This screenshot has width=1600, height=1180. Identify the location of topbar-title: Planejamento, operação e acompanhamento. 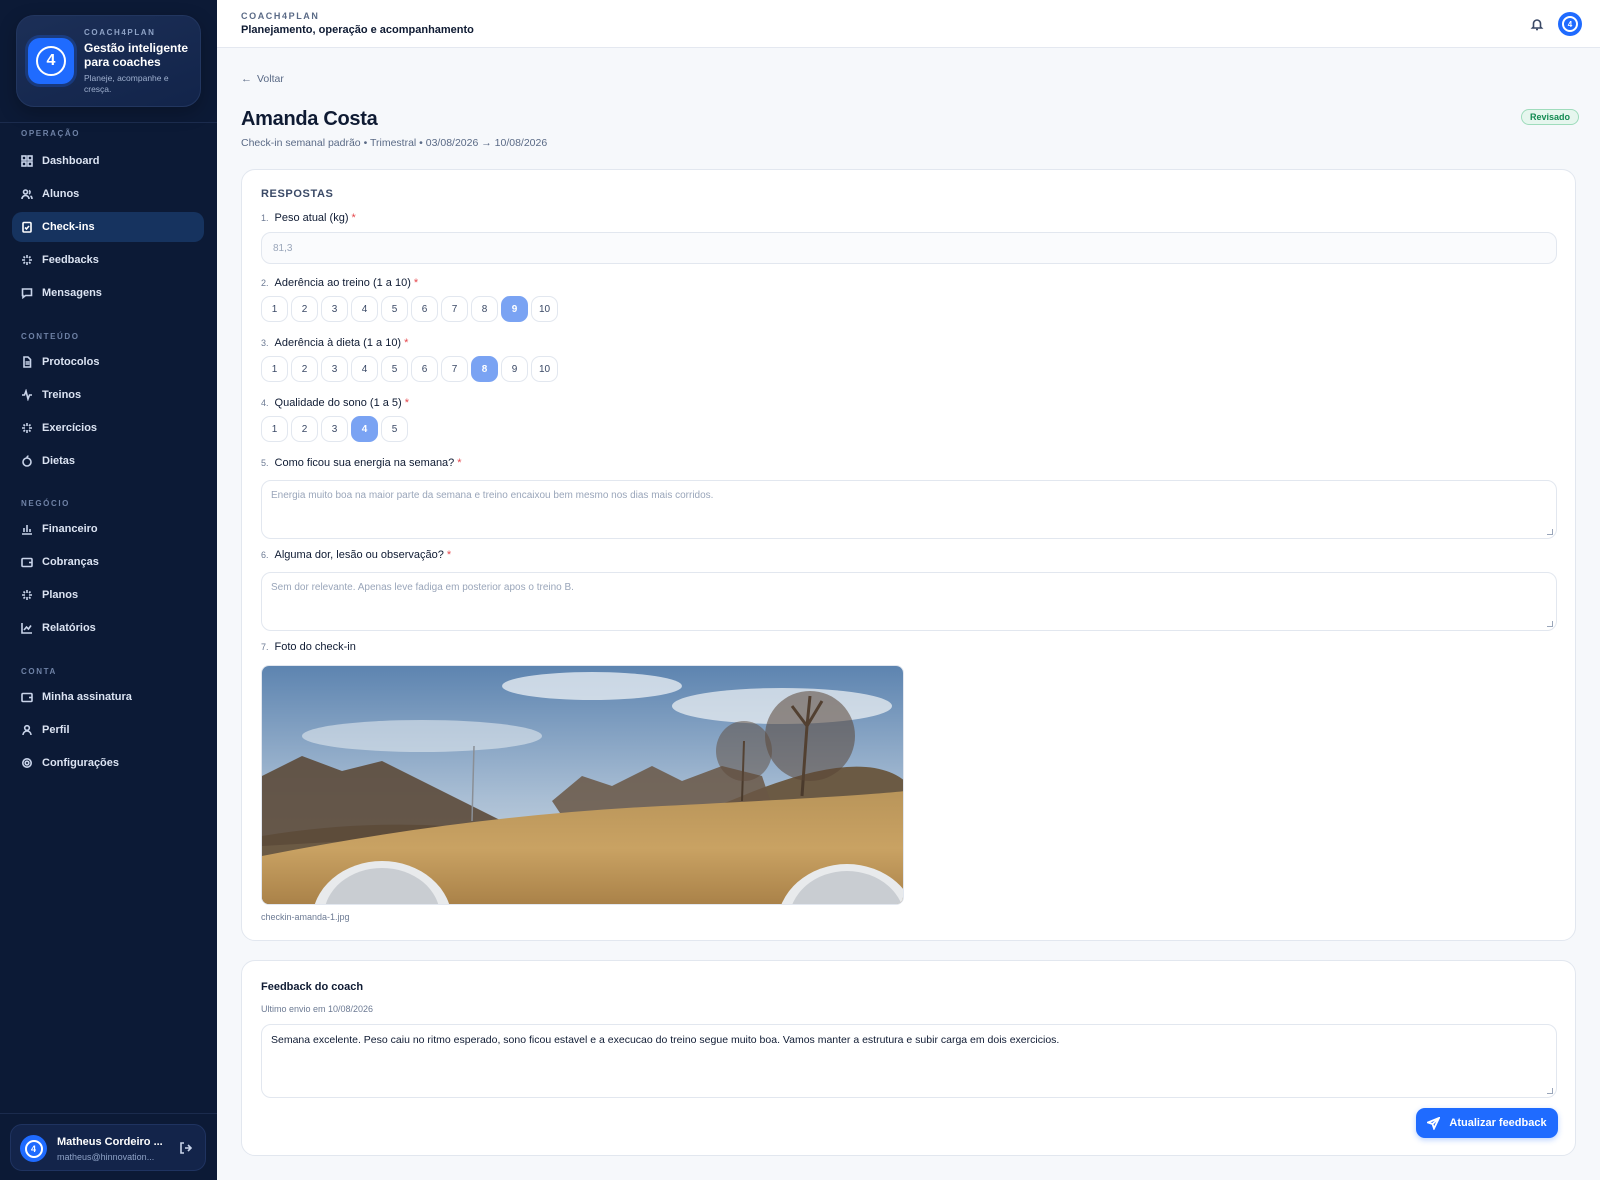
(357, 30).